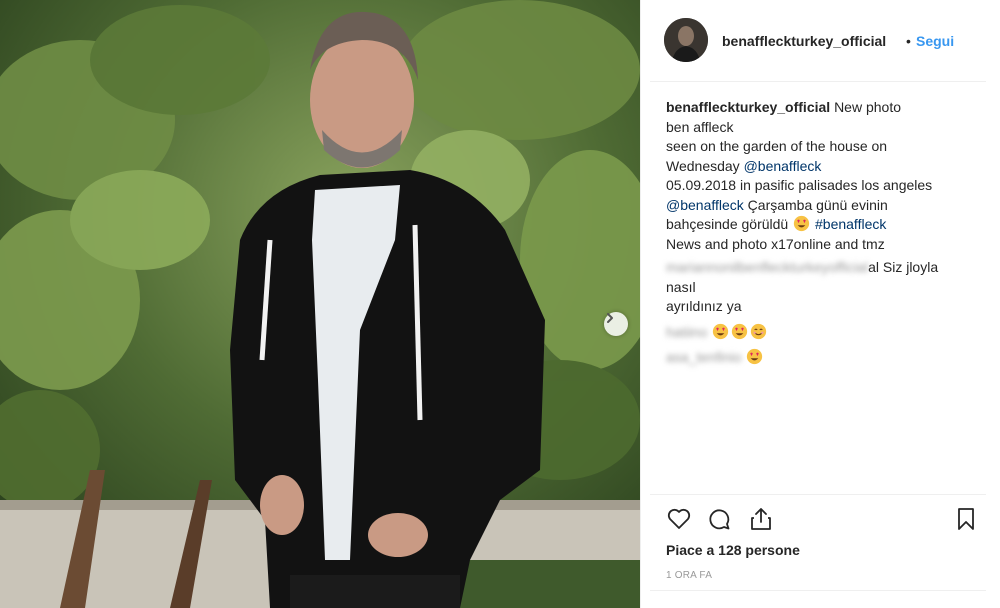  I want to click on comment-button, so click(719, 519).